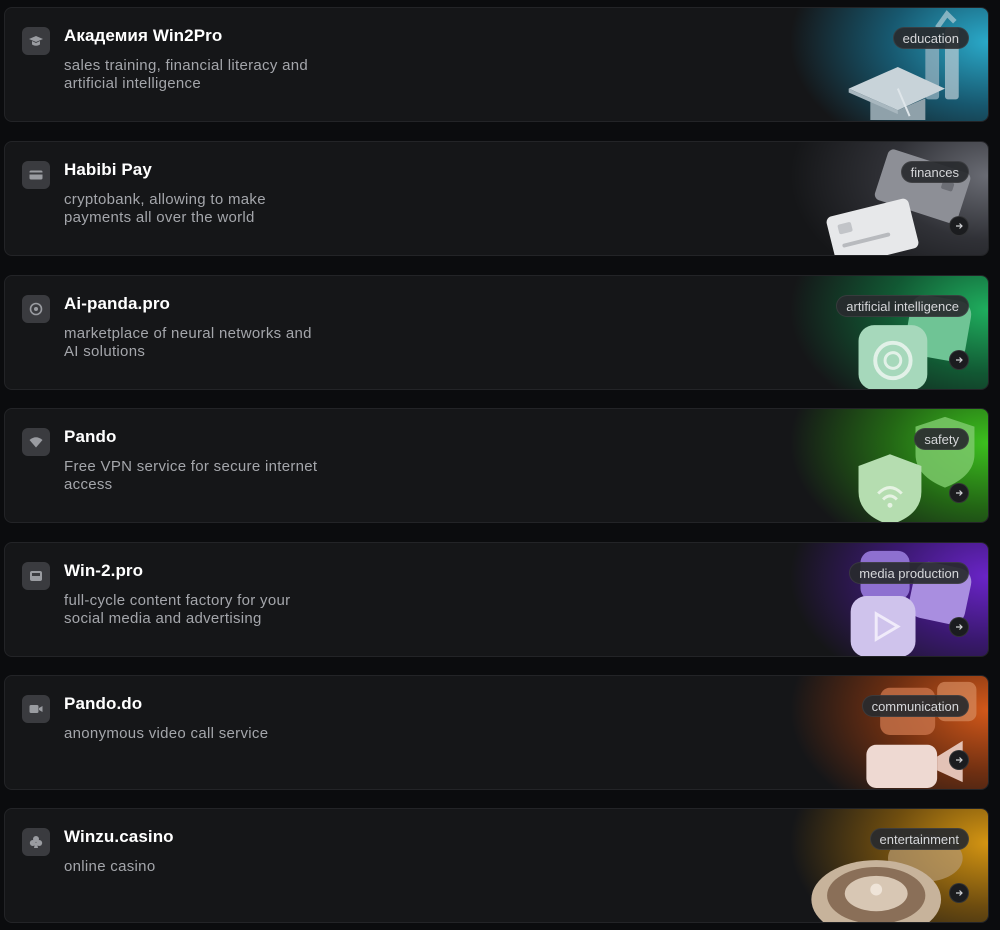  Describe the element at coordinates (36, 41) in the screenshot. I see `graduation-cap-icon` at that location.